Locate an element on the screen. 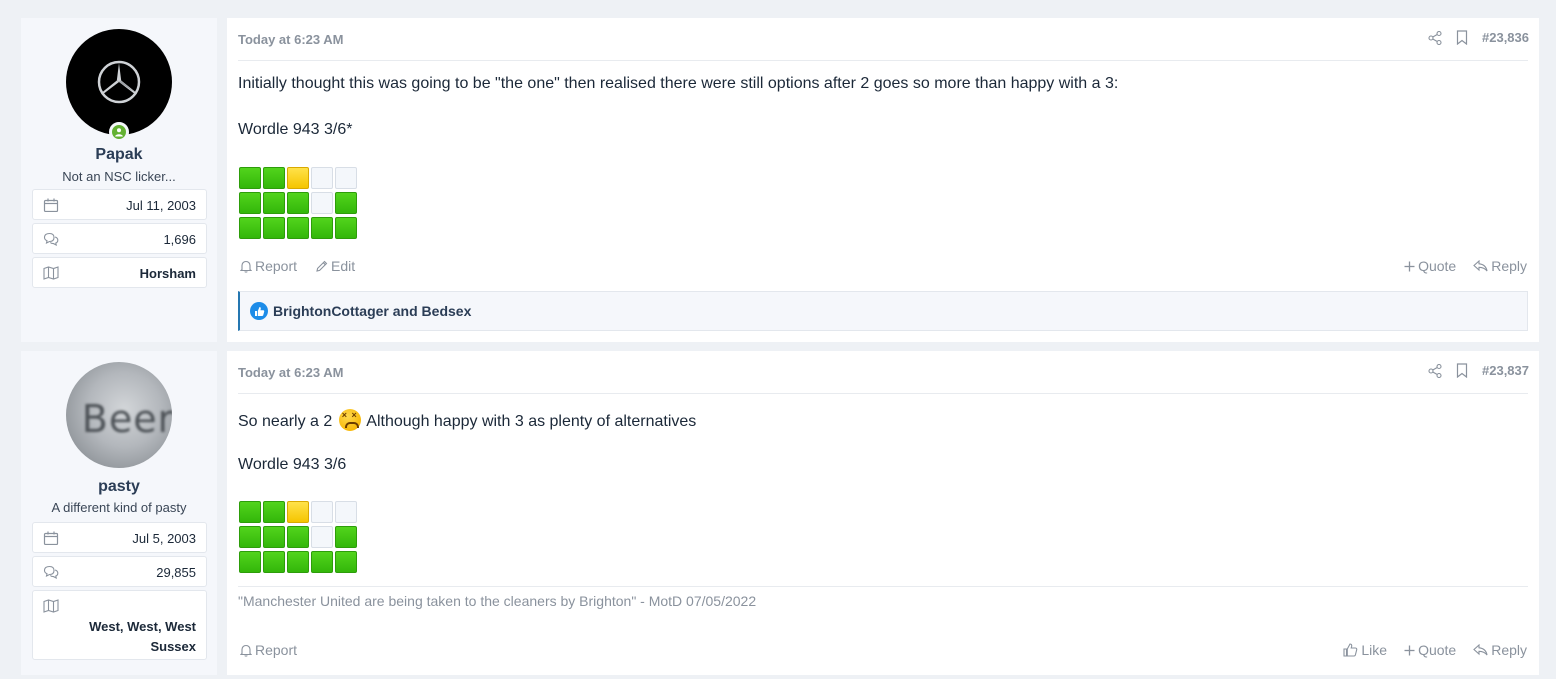 The width and height of the screenshot is (1556, 679). location-line1: West, West, West is located at coordinates (142, 626).